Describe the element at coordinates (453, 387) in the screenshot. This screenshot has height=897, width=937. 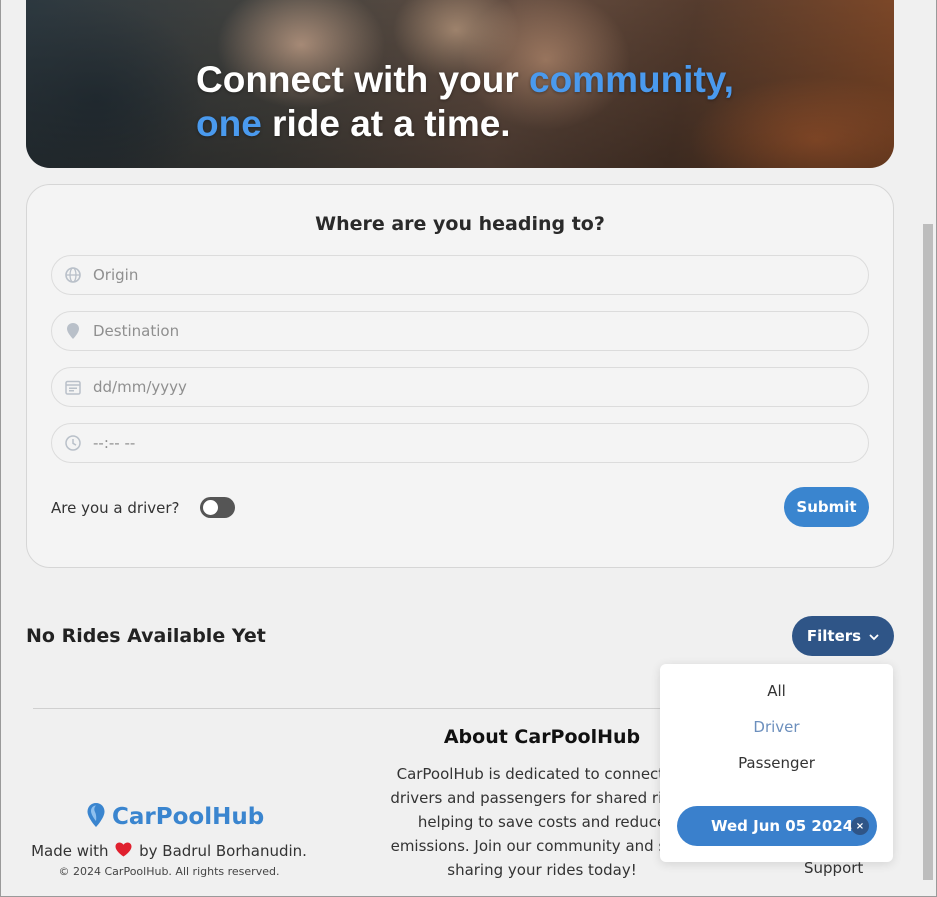
I see `date-input` at that location.